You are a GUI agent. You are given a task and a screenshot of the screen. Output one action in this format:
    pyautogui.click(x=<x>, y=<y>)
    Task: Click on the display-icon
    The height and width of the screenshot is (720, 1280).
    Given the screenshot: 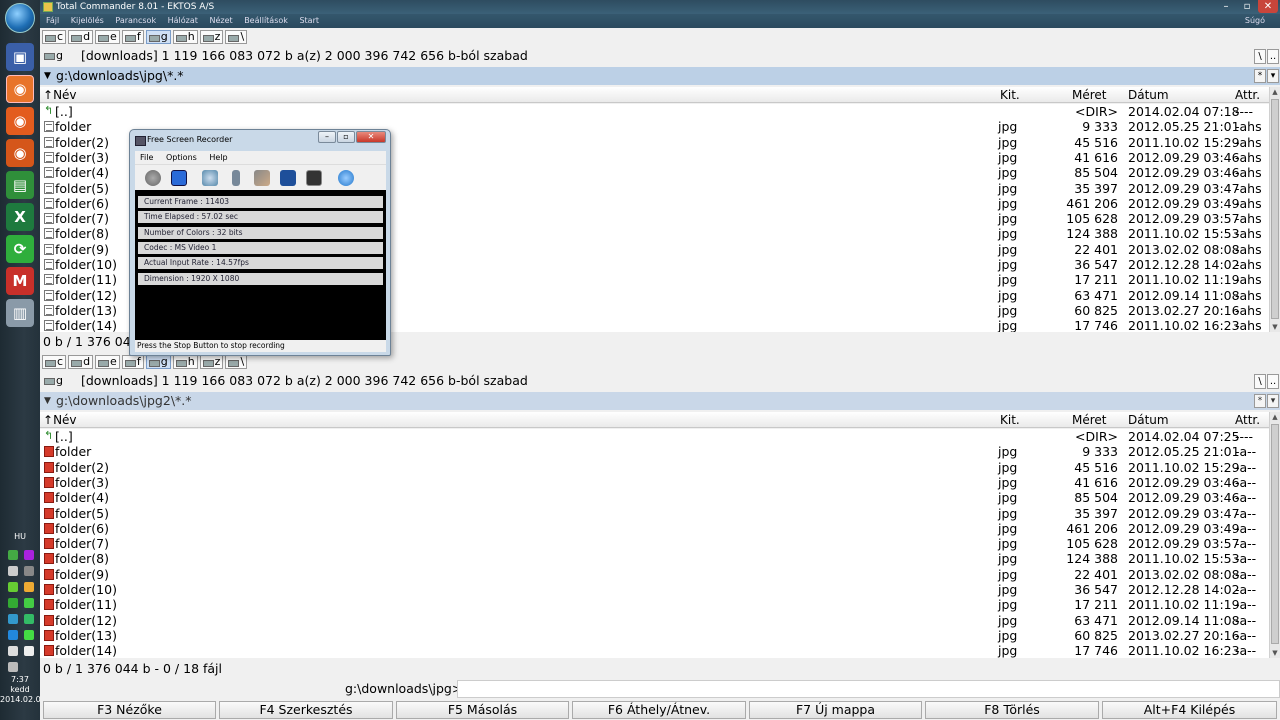 What is the action you would take?
    pyautogui.click(x=13, y=667)
    